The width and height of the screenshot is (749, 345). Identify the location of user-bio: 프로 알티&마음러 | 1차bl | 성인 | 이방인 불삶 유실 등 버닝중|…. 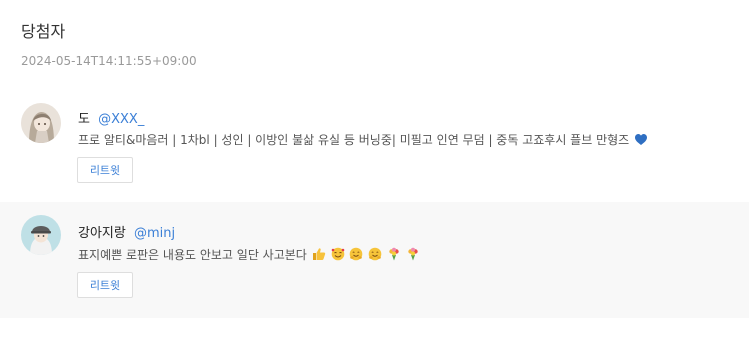
(363, 140).